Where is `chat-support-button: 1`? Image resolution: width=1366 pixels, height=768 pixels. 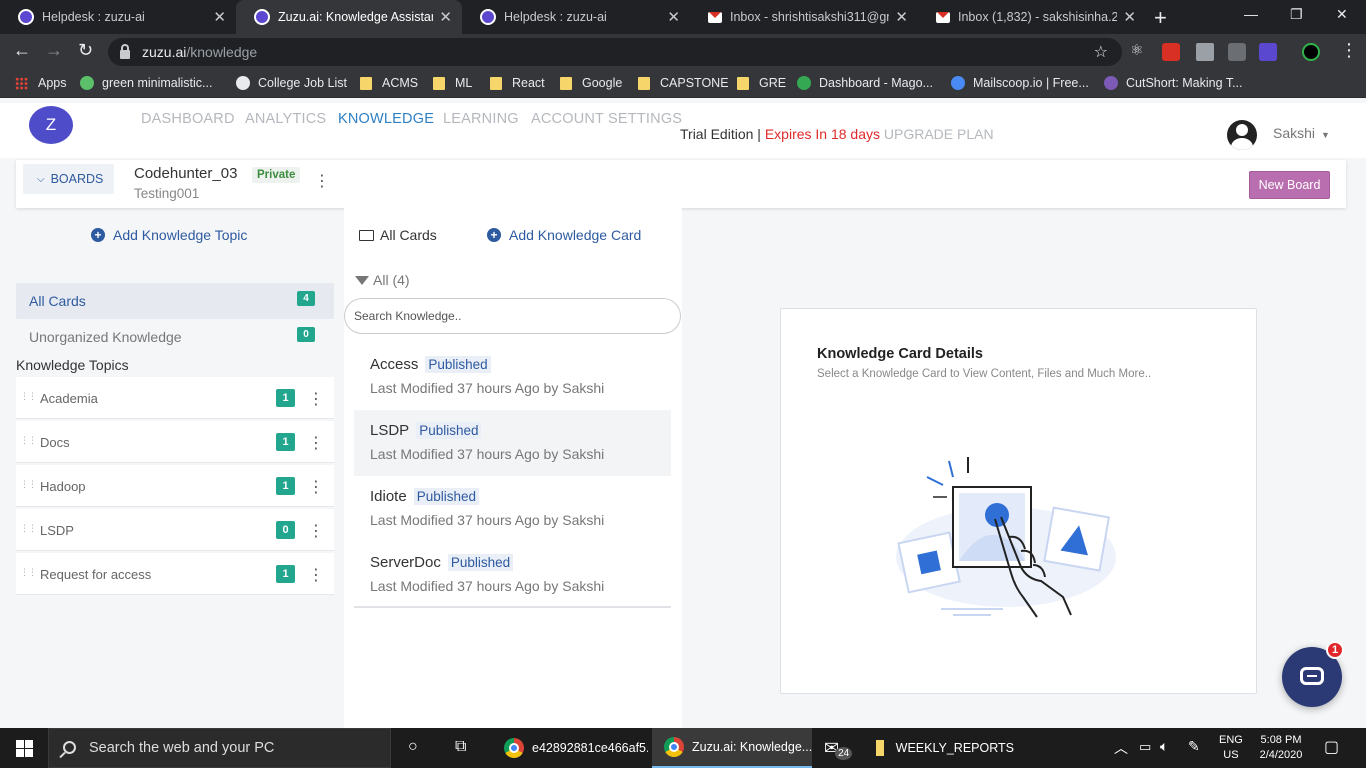 chat-support-button: 1 is located at coordinates (1313, 674).